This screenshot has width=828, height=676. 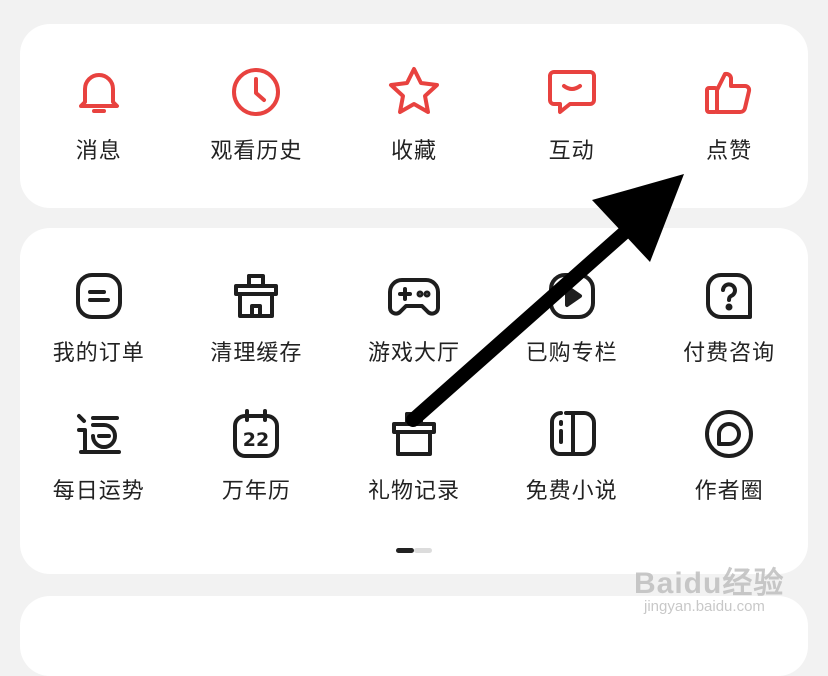 I want to click on watermark-url: jingyan.baidu.com, so click(x=704, y=606).